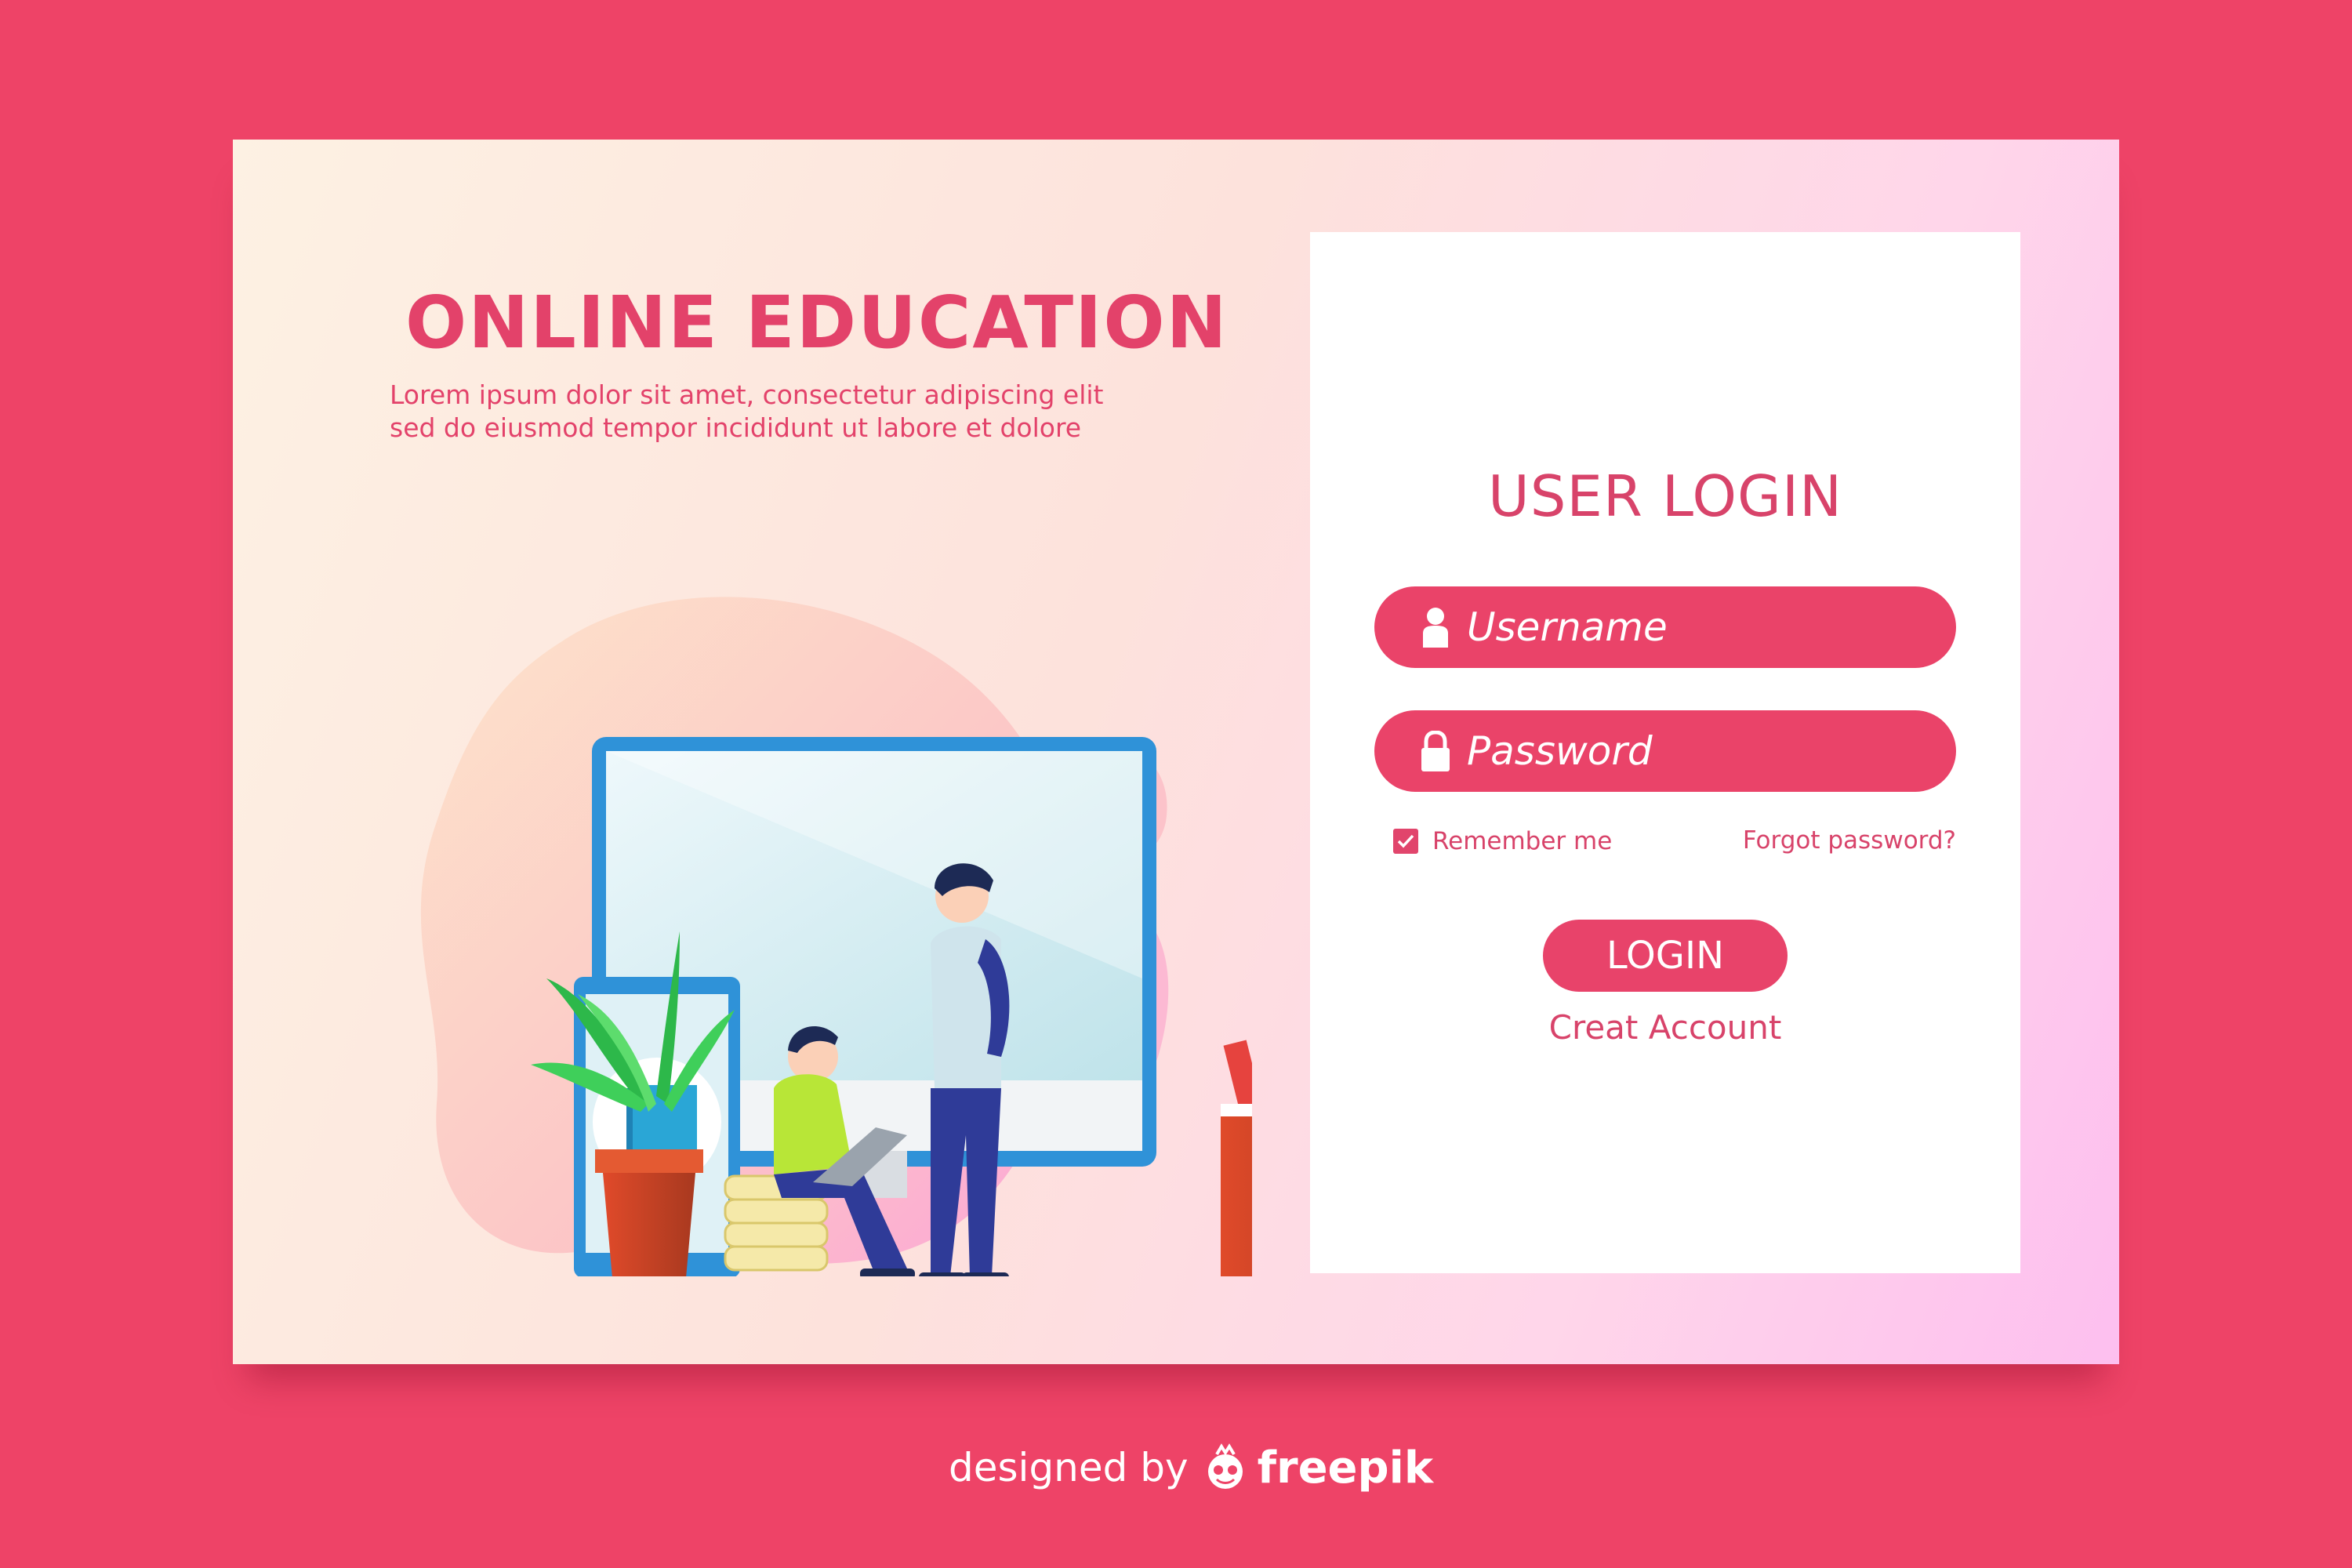 Image resolution: width=2352 pixels, height=1568 pixels. Describe the element at coordinates (1665, 1027) in the screenshot. I see `create-account-link: Creat Account` at that location.